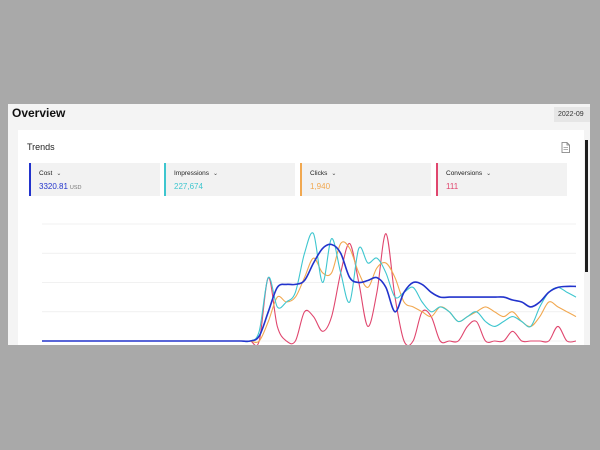 This screenshot has height=450, width=600. I want to click on metric-card-clicks: Clicks ⌄ 1,940, so click(365, 179).